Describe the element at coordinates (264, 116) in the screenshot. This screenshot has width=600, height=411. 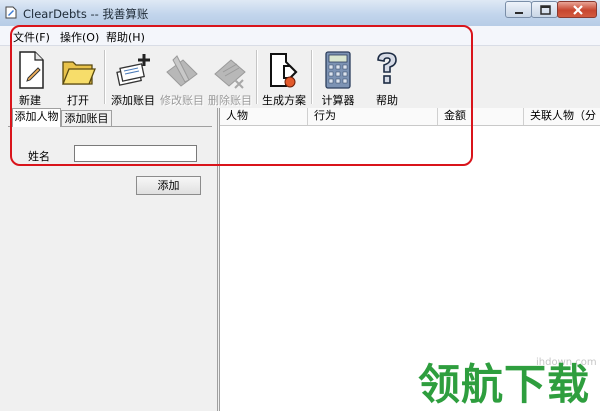
I see `column-person: 人物` at that location.